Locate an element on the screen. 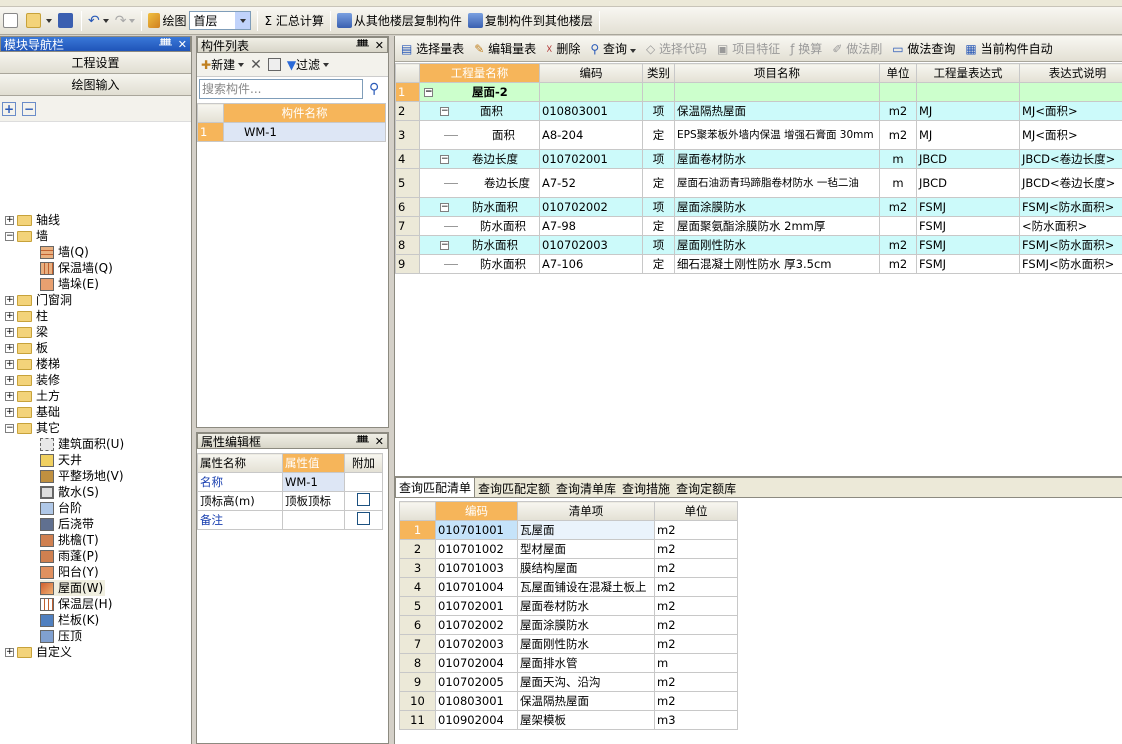 Image resolution: width=1122 pixels, height=744 pixels. delete-component-button: ✕ is located at coordinates (256, 65).